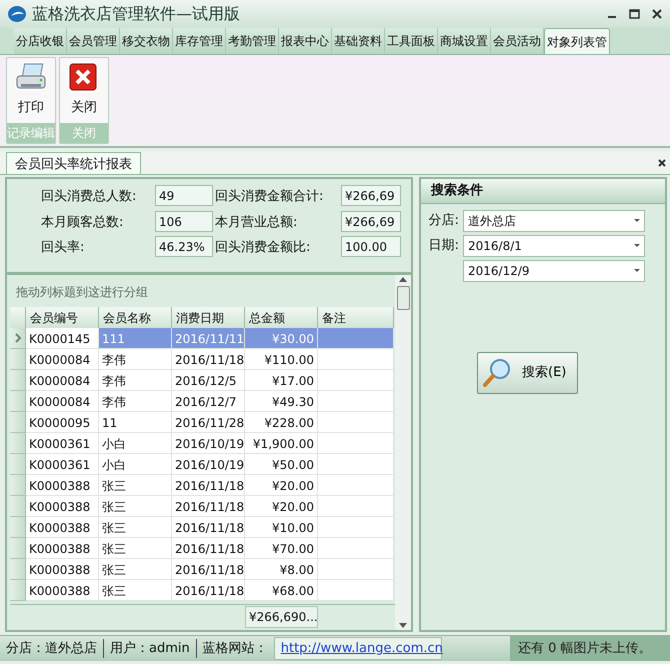  What do you see at coordinates (411, 41) in the screenshot?
I see `menu-tab: 工具面板` at bounding box center [411, 41].